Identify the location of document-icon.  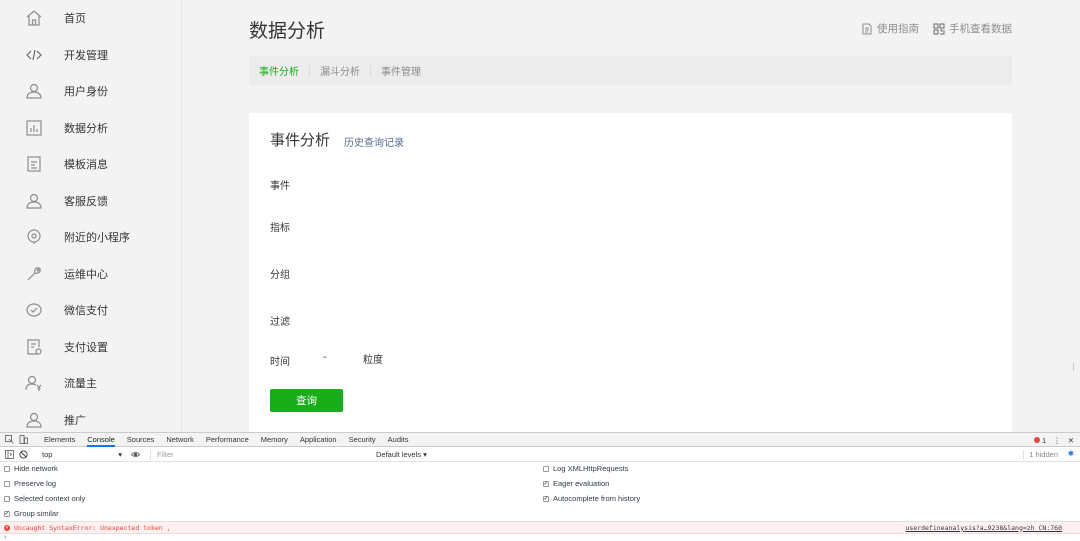
(34, 164).